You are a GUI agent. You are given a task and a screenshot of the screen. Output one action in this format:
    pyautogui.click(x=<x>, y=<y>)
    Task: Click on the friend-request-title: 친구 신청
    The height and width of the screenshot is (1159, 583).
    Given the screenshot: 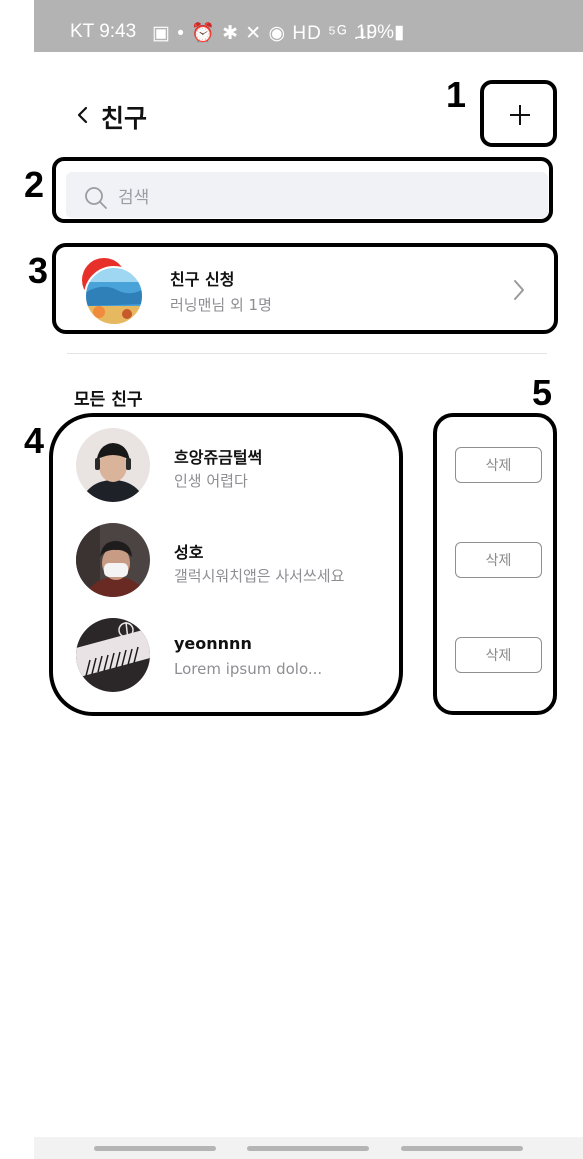 What is the action you would take?
    pyautogui.click(x=202, y=279)
    